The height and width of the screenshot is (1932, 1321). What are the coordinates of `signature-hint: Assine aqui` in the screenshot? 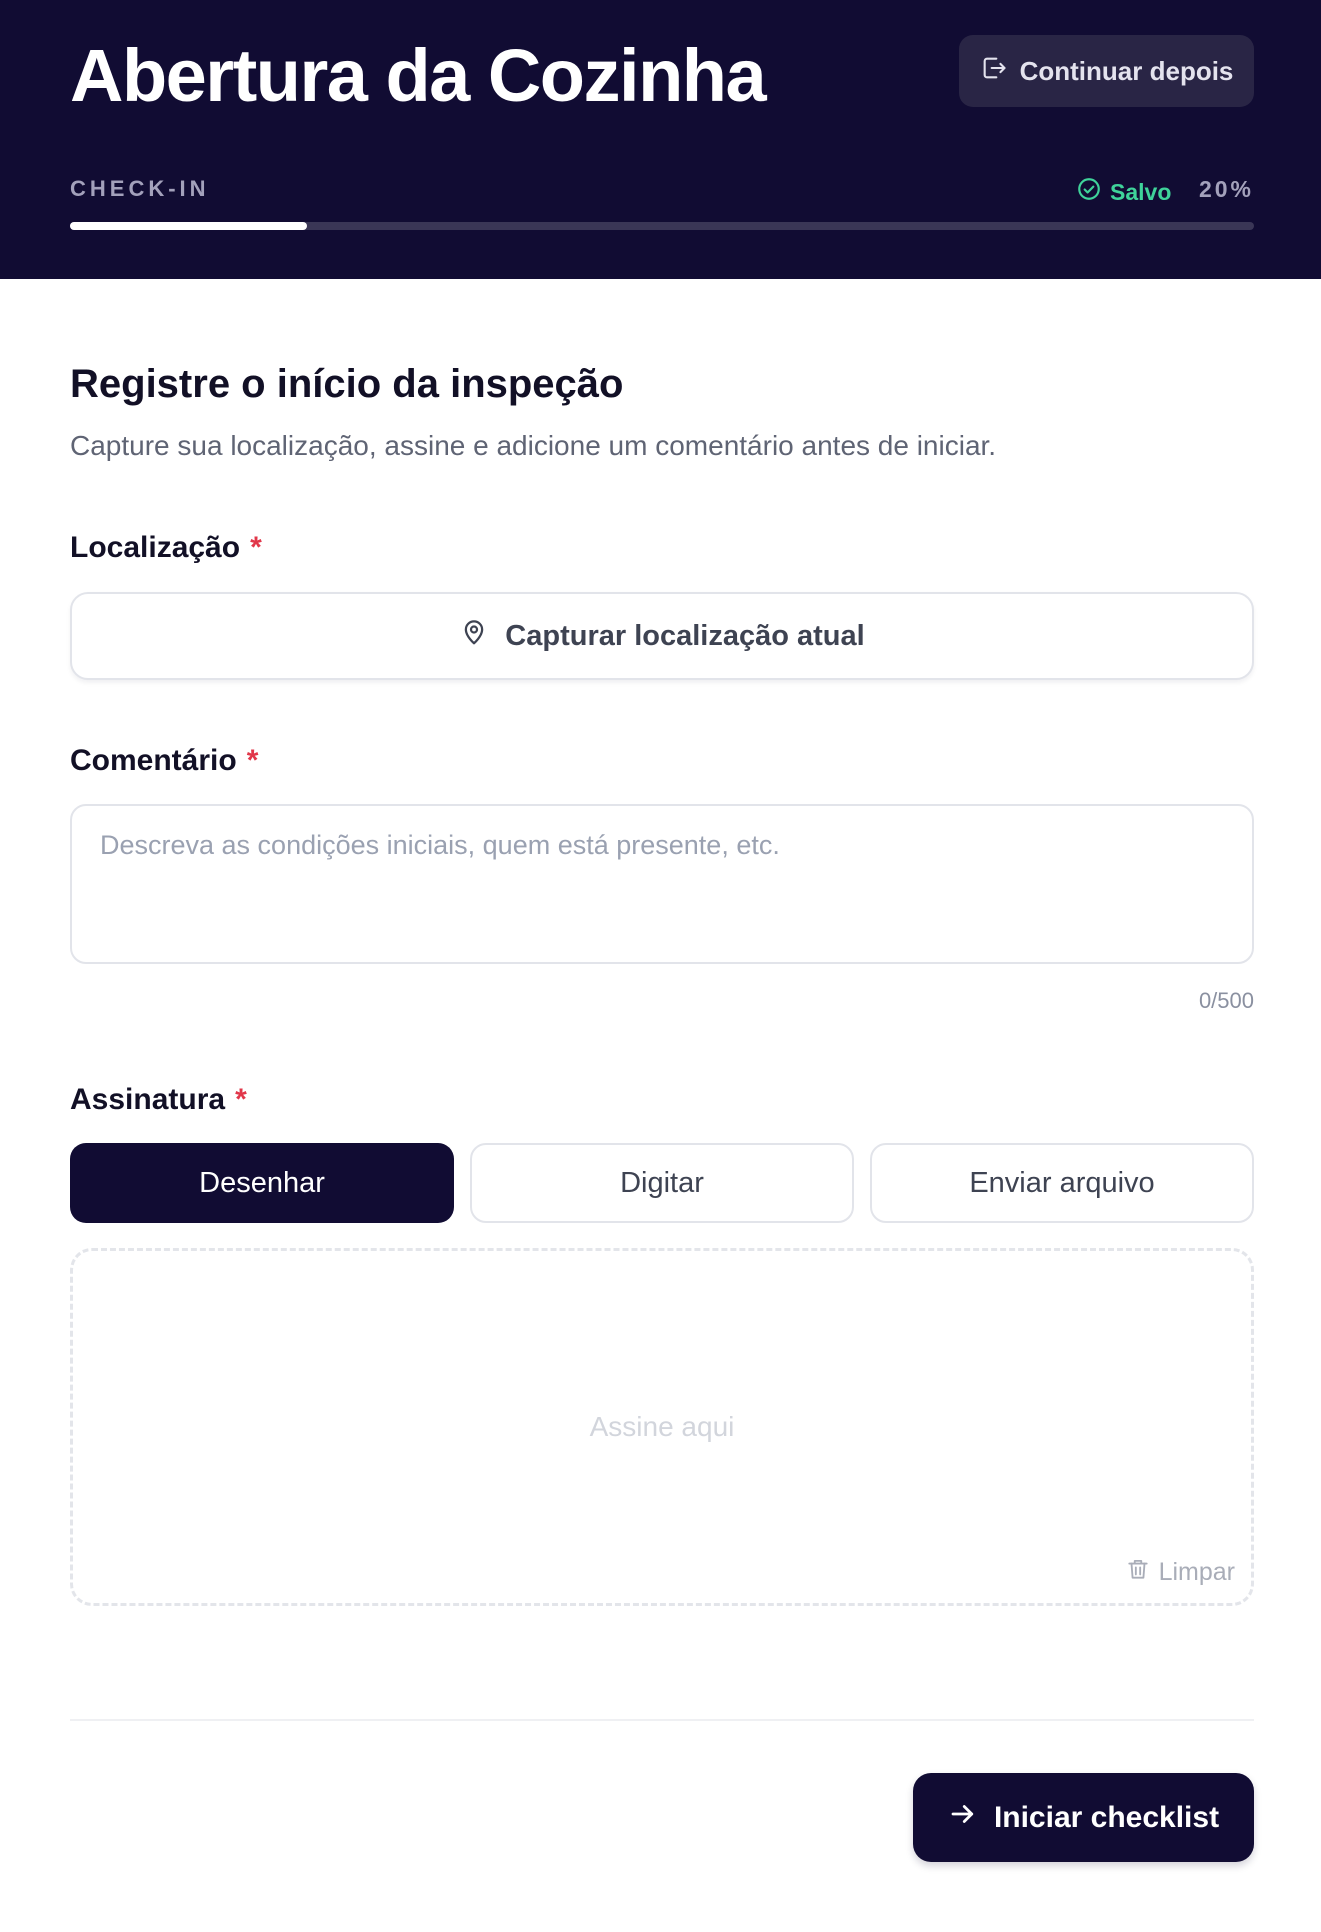 It's located at (662, 1426).